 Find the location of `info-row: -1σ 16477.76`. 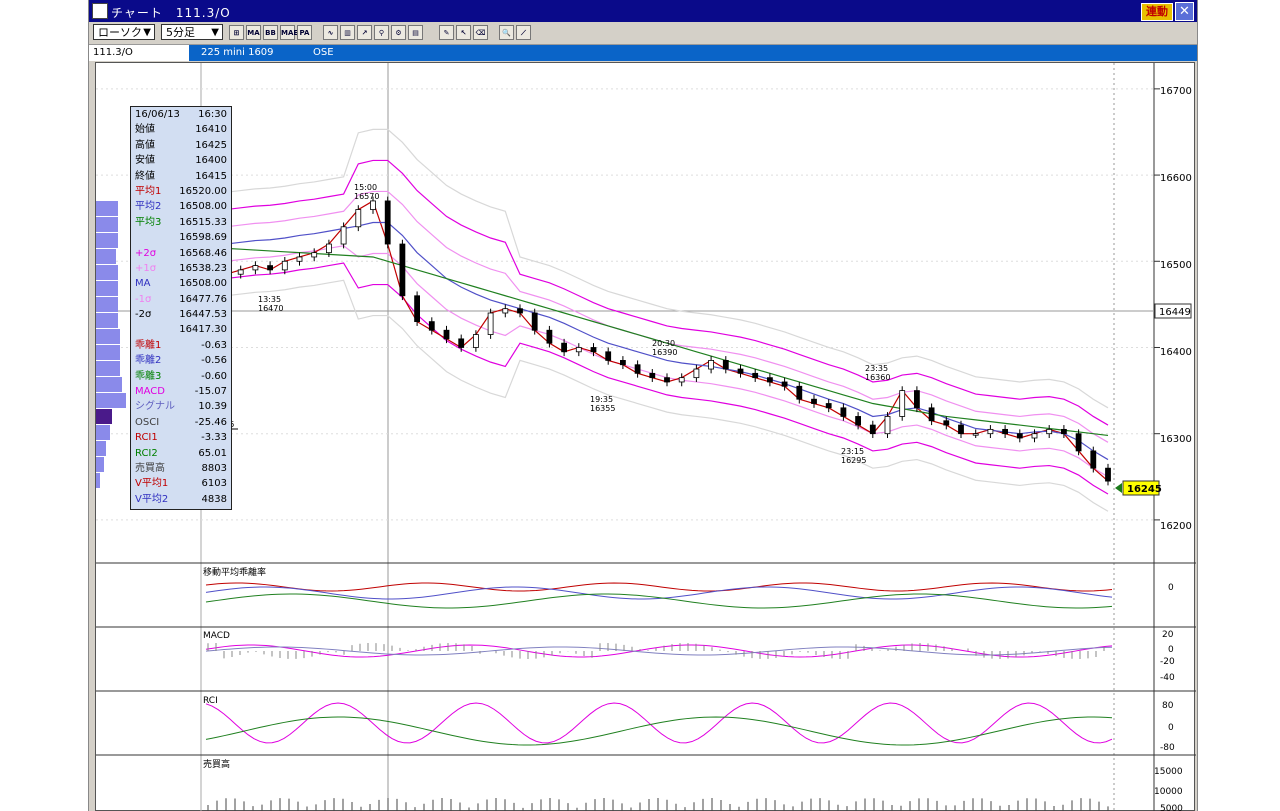

info-row: -1σ 16477.76 is located at coordinates (181, 299).